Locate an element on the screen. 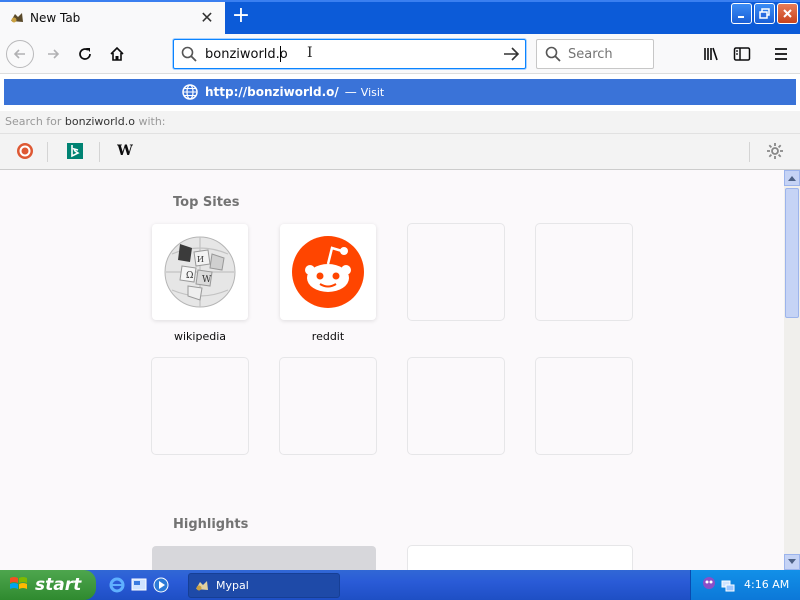 Image resolution: width=800 pixels, height=600 pixels. forward-arrow-icon is located at coordinates (54, 54).